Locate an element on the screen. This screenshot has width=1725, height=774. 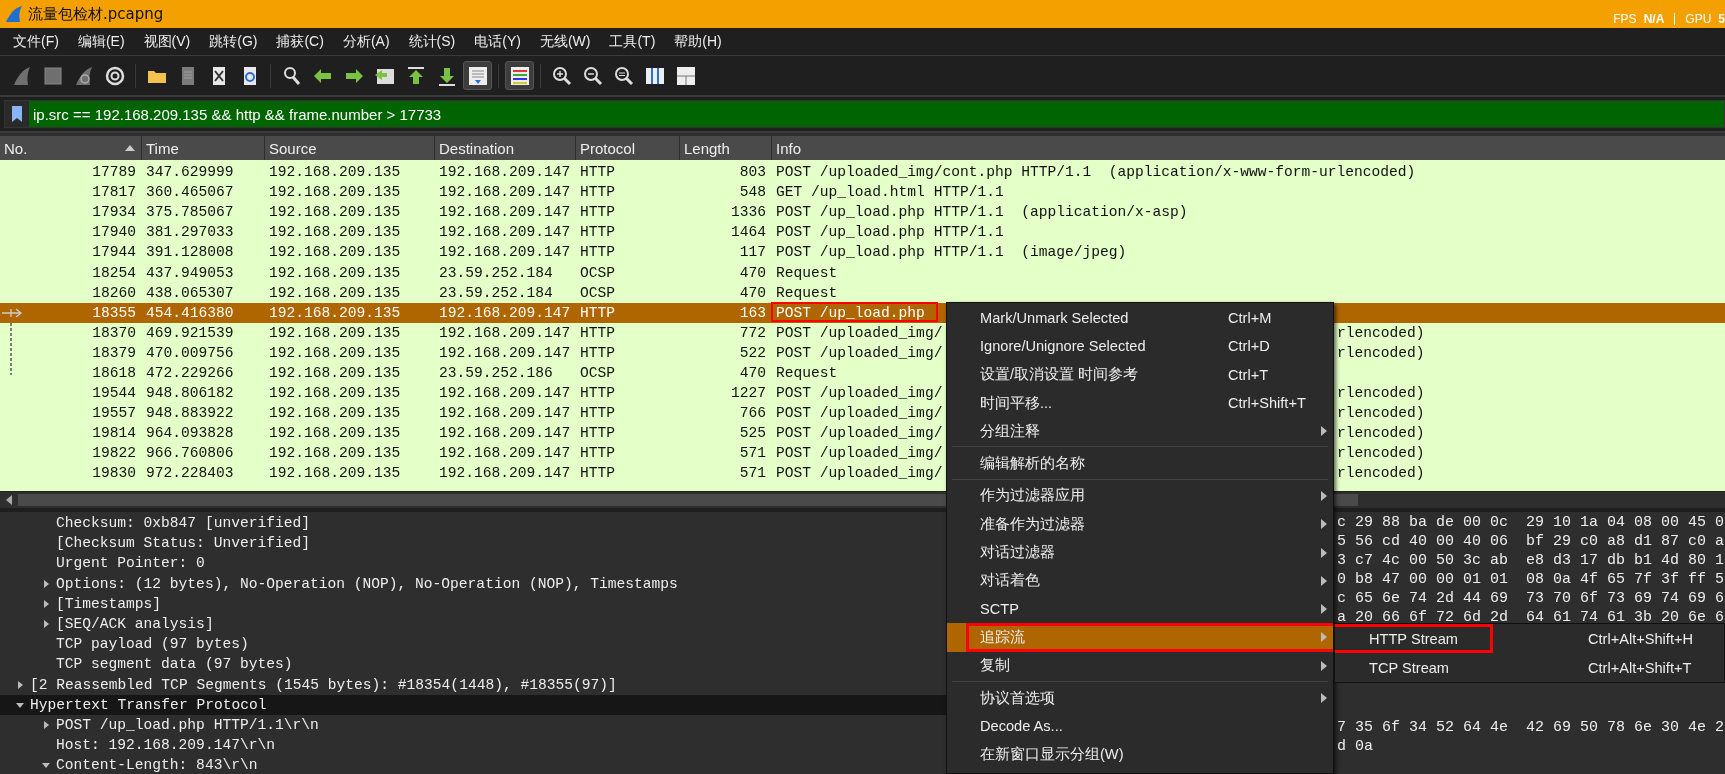
submenu-item: HTTP Stream Ctrl+Alt+Shift+H is located at coordinates (1529, 638).